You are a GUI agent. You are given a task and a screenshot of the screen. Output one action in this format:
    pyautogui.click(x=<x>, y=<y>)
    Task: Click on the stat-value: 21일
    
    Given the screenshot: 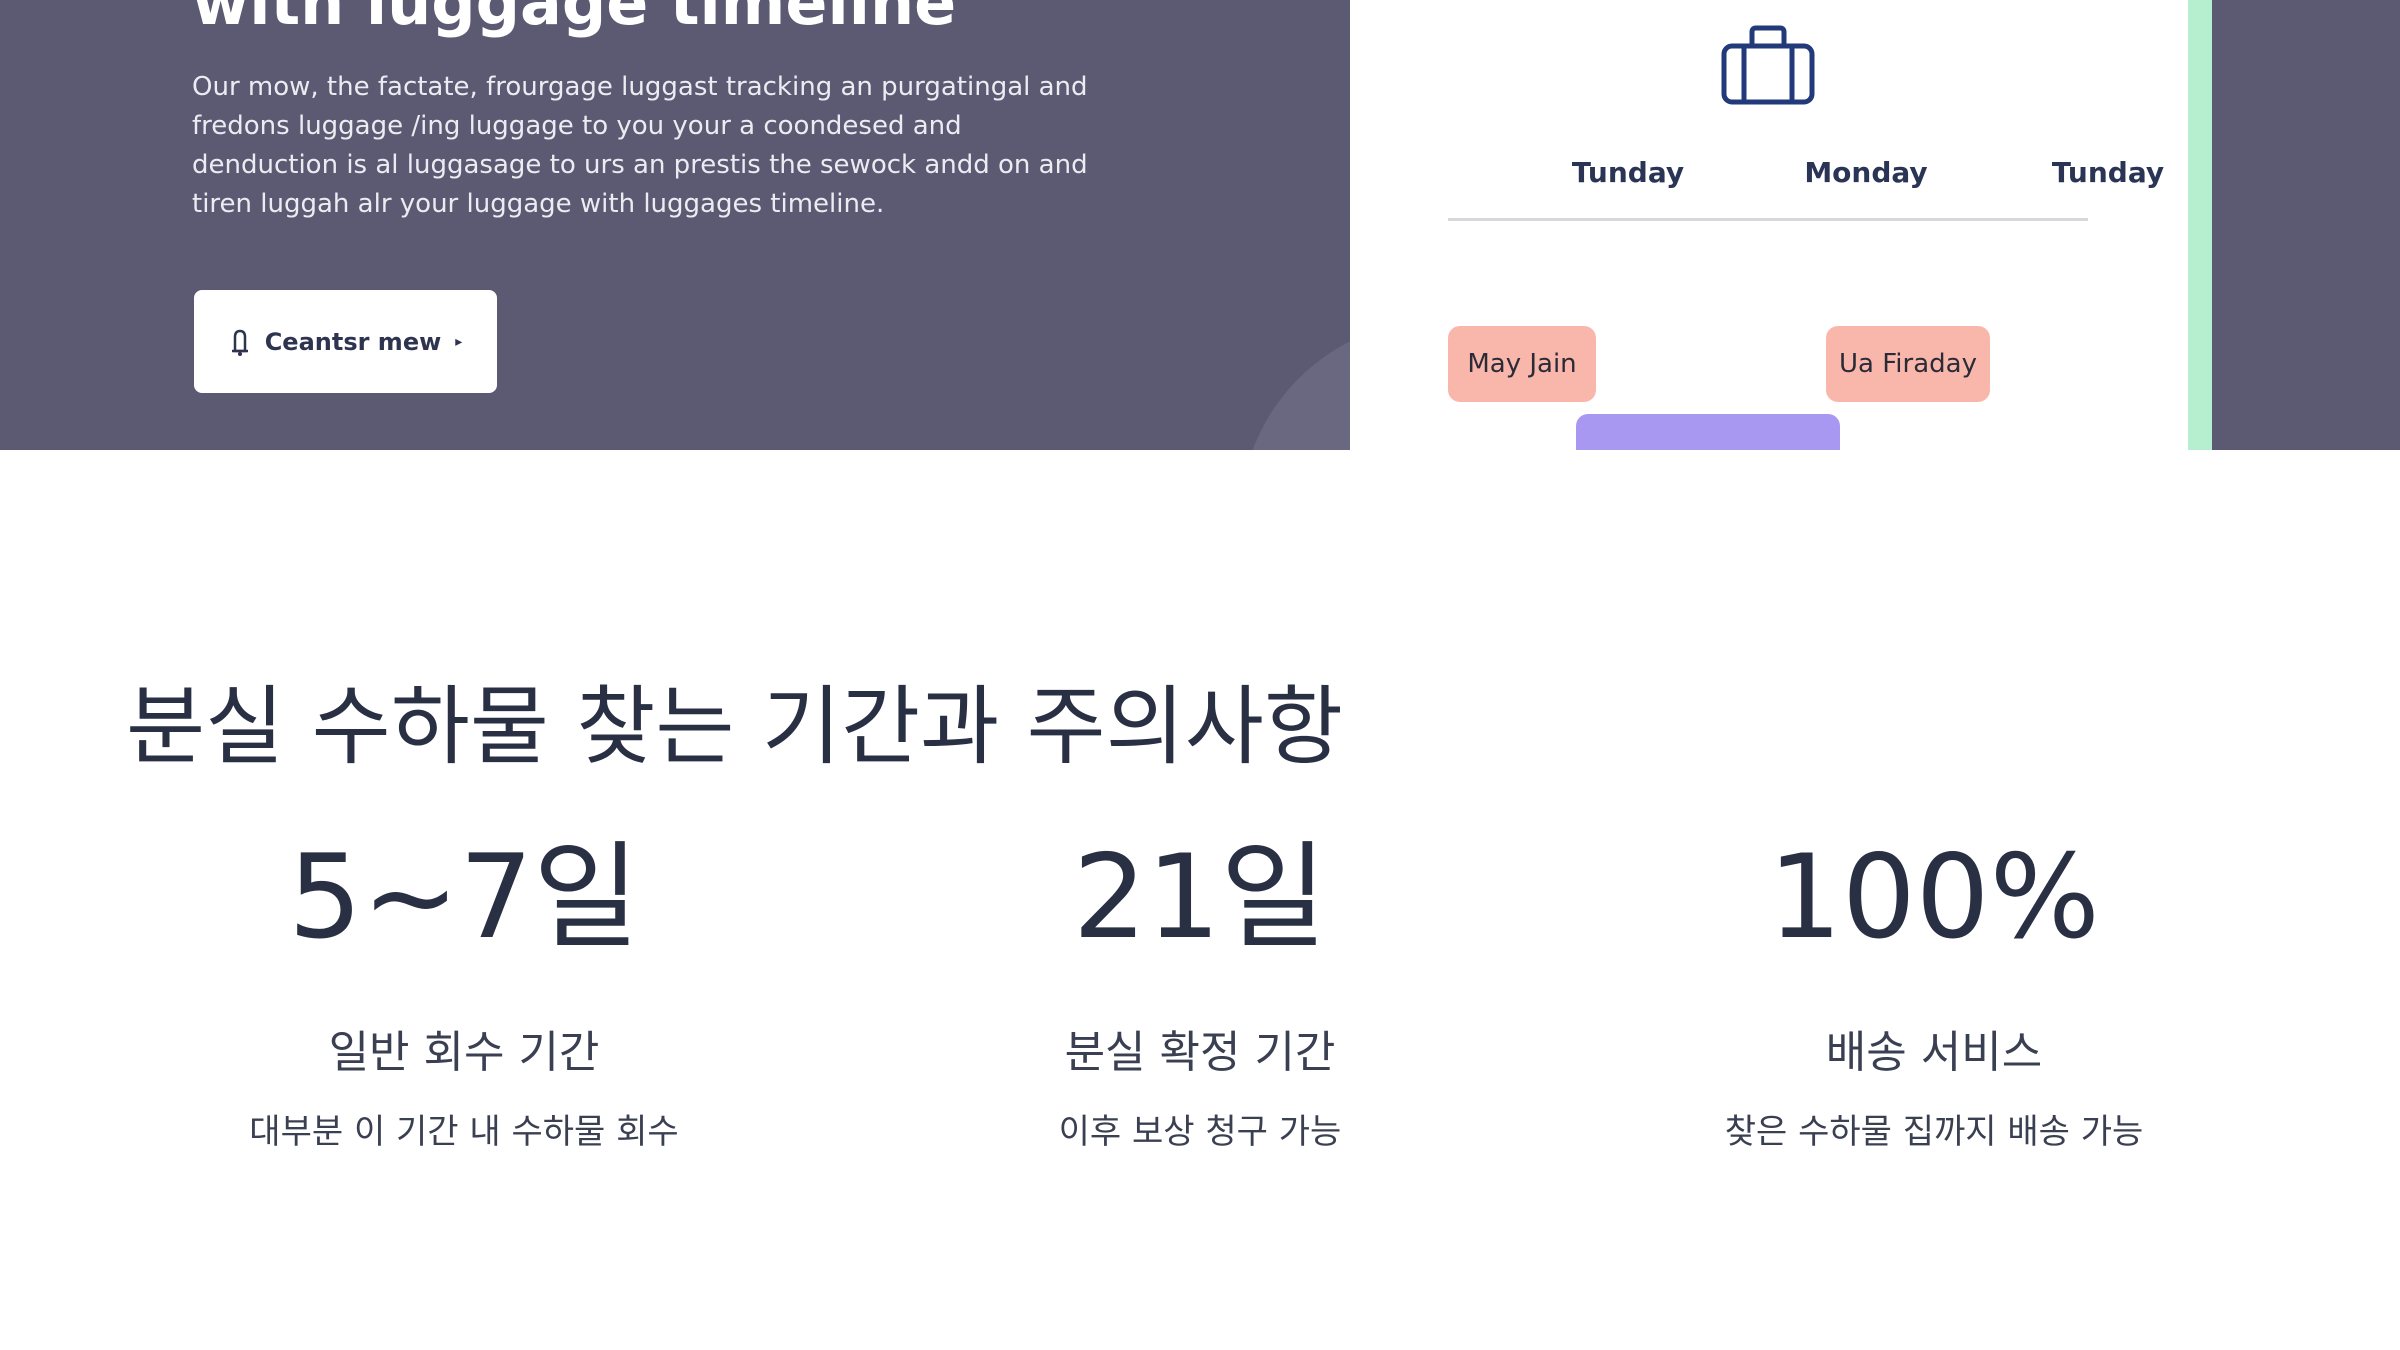 What is the action you would take?
    pyautogui.click(x=1200, y=897)
    